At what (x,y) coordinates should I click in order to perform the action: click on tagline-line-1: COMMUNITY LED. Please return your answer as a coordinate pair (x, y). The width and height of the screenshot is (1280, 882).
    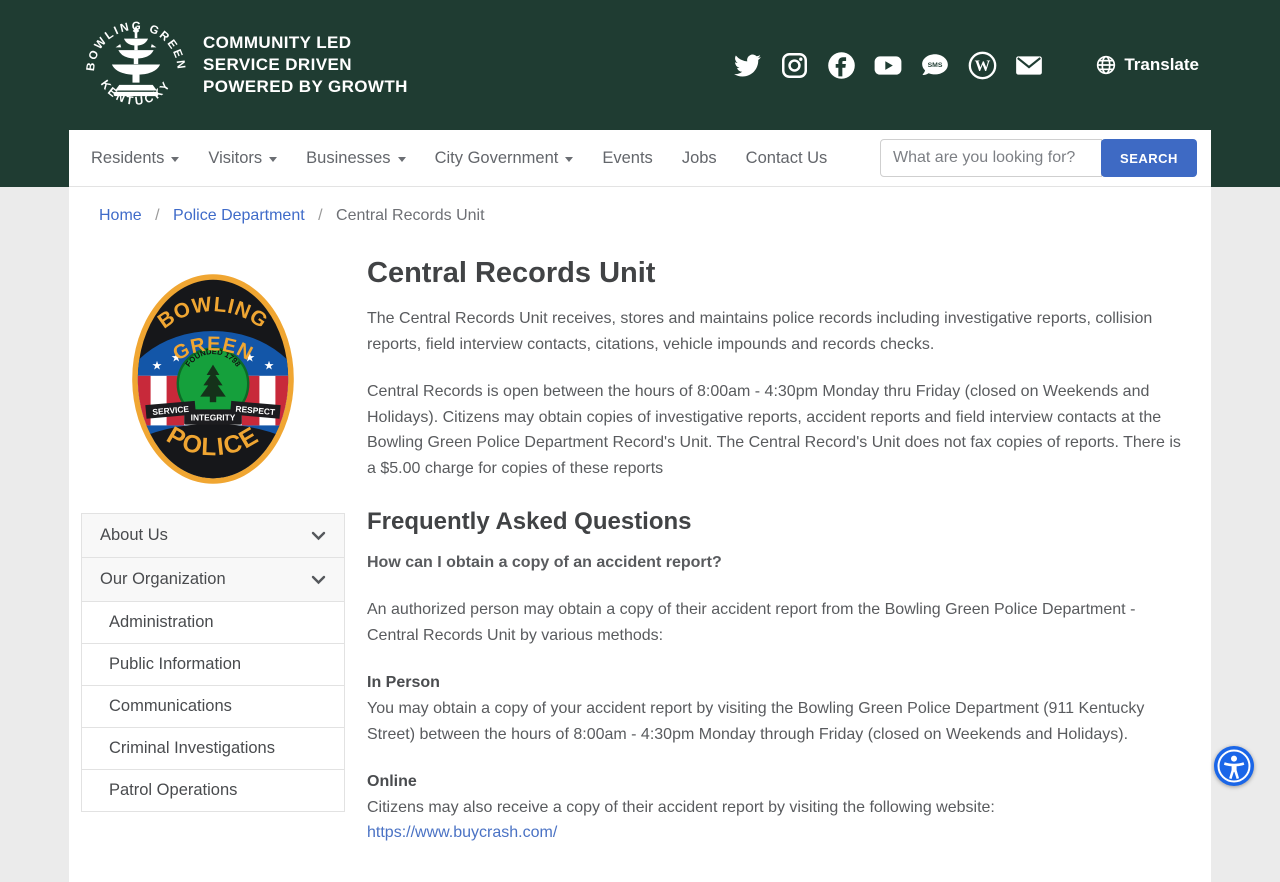
    Looking at the image, I should click on (277, 43).